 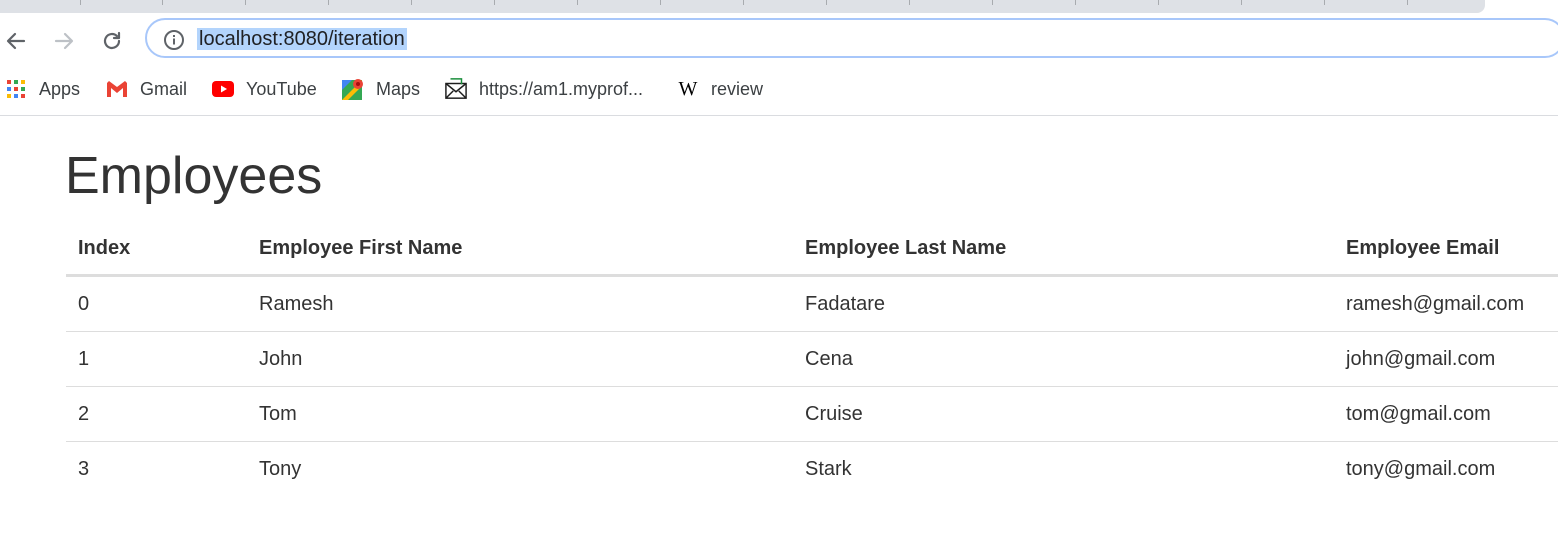 What do you see at coordinates (353, 89) in the screenshot?
I see `maps-icon` at bounding box center [353, 89].